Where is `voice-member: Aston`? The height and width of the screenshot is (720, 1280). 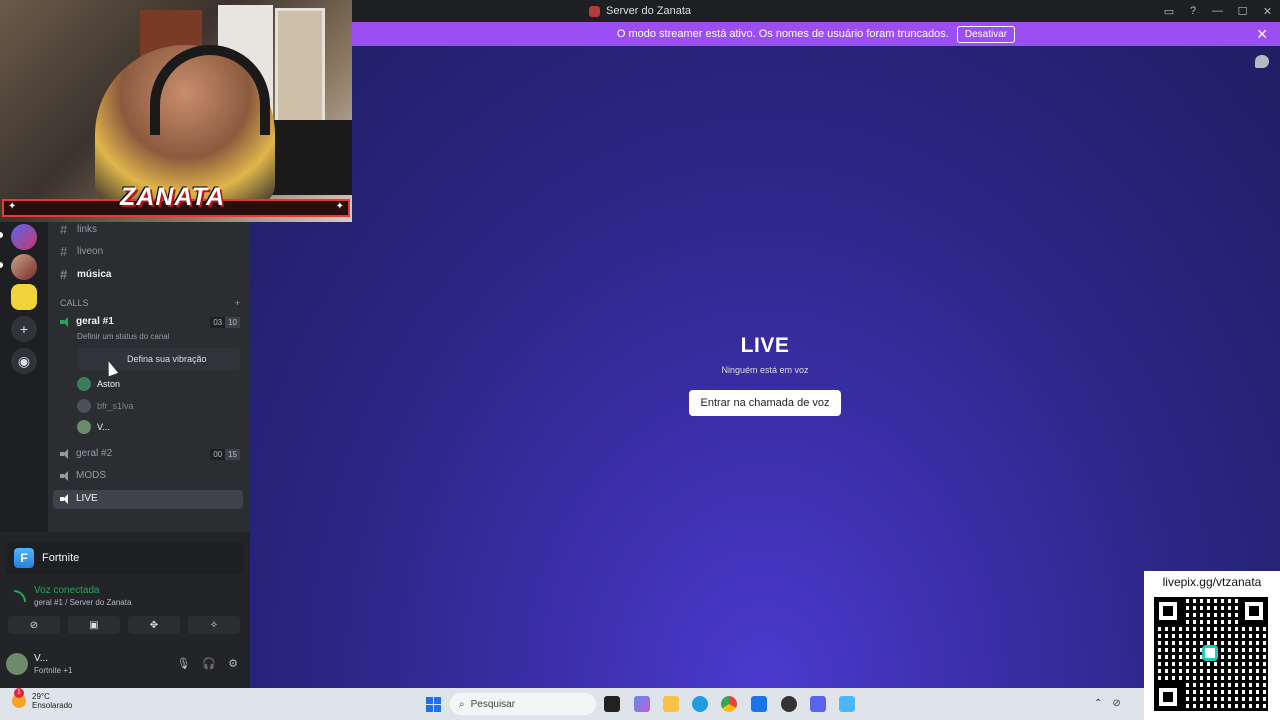 voice-member: Aston is located at coordinates (98, 384).